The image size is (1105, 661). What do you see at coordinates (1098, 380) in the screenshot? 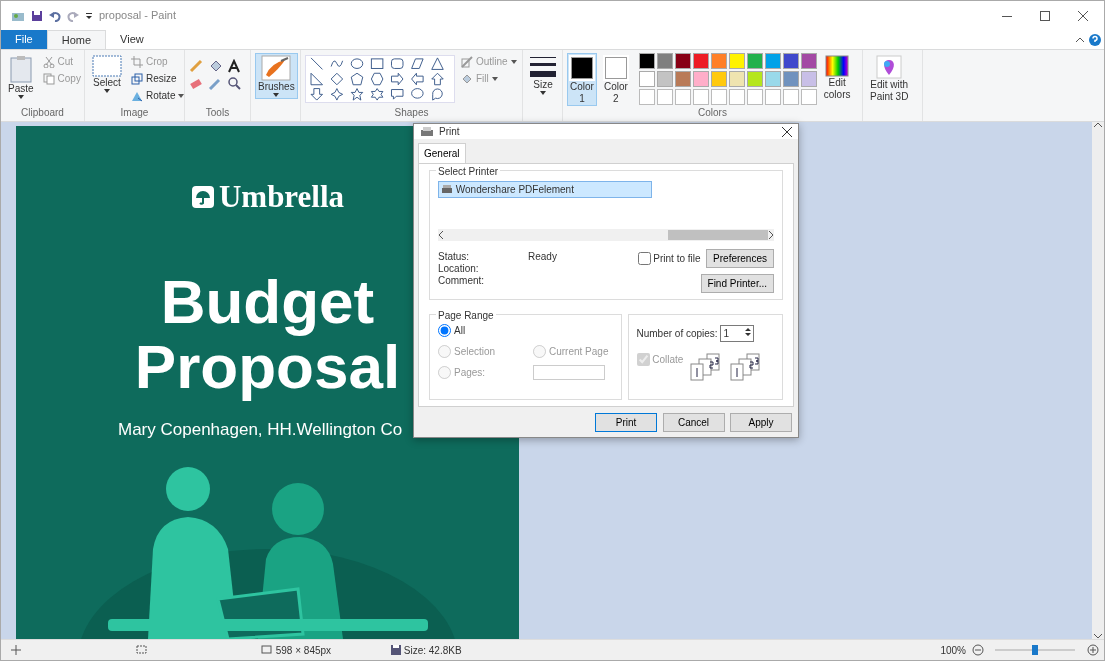
I see `vertical-scrollbar` at bounding box center [1098, 380].